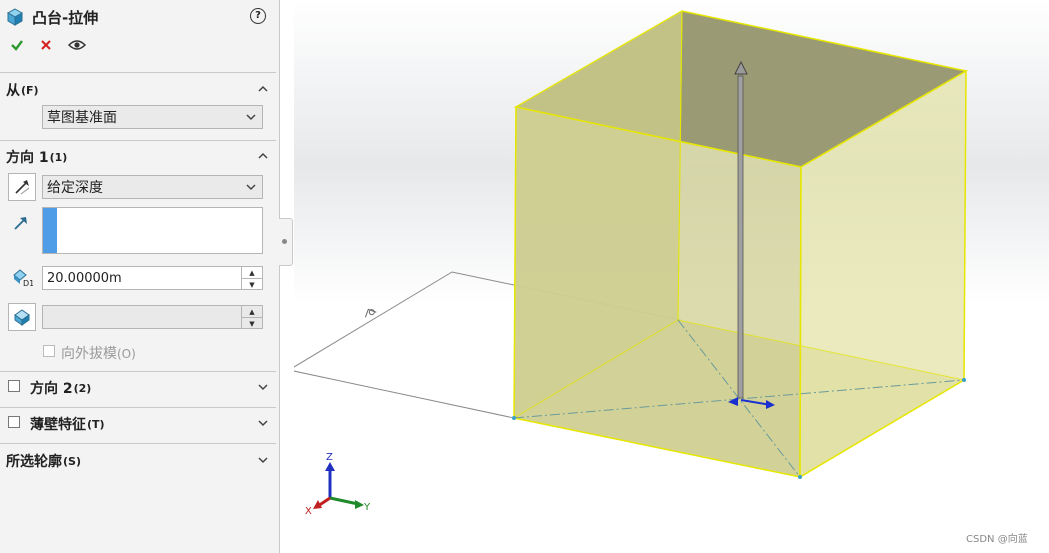  I want to click on draft-angle-stepper: ▲ ▼, so click(251, 317).